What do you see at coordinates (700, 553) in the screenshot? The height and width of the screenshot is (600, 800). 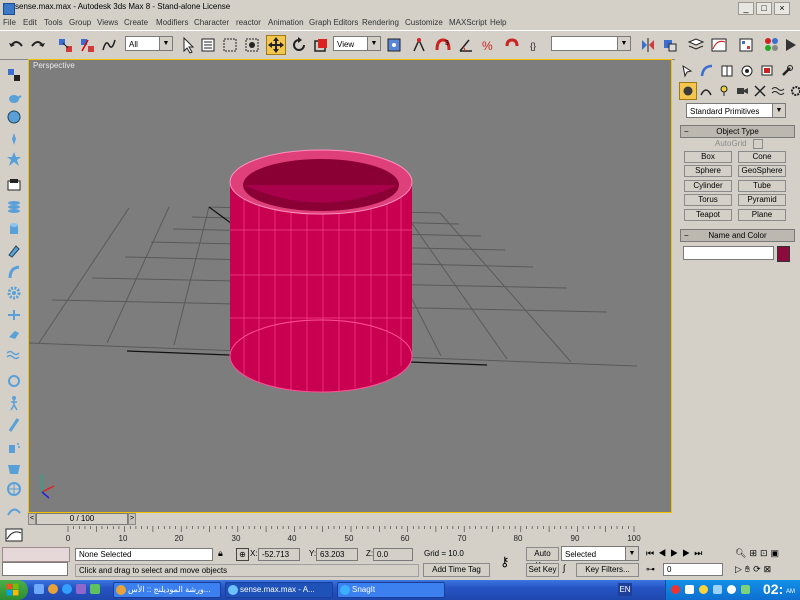 I see `go-to-end-icon: ⏭` at bounding box center [700, 553].